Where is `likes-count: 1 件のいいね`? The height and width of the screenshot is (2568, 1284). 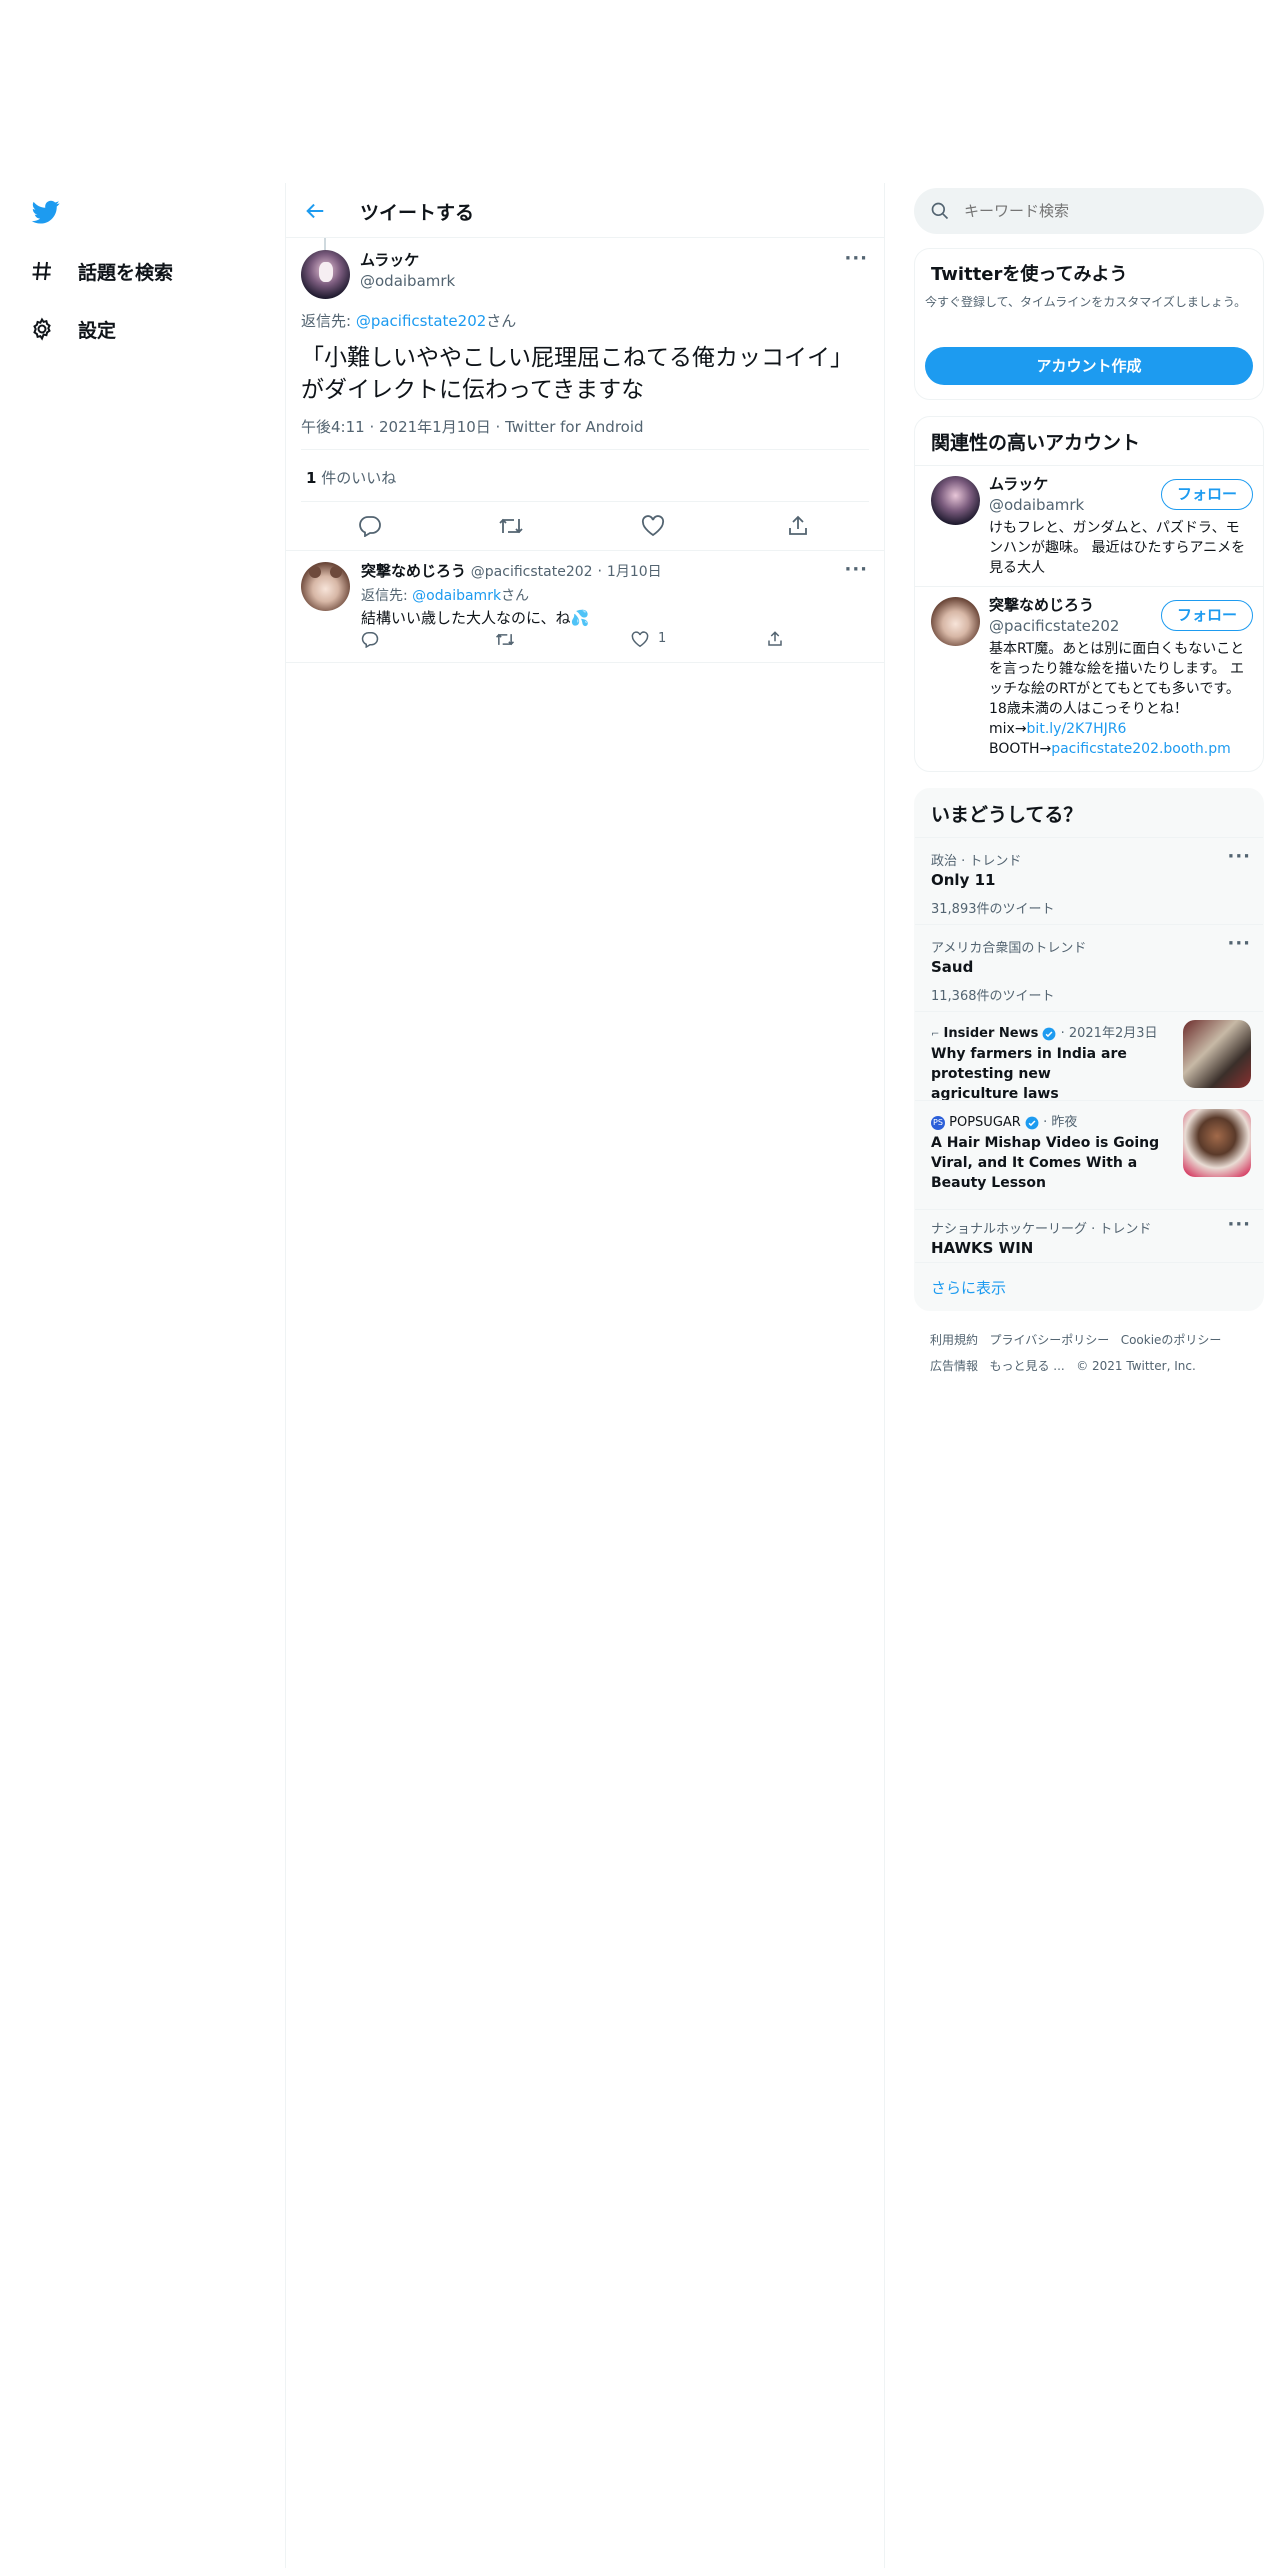
likes-count: 1 件のいいね is located at coordinates (351, 477).